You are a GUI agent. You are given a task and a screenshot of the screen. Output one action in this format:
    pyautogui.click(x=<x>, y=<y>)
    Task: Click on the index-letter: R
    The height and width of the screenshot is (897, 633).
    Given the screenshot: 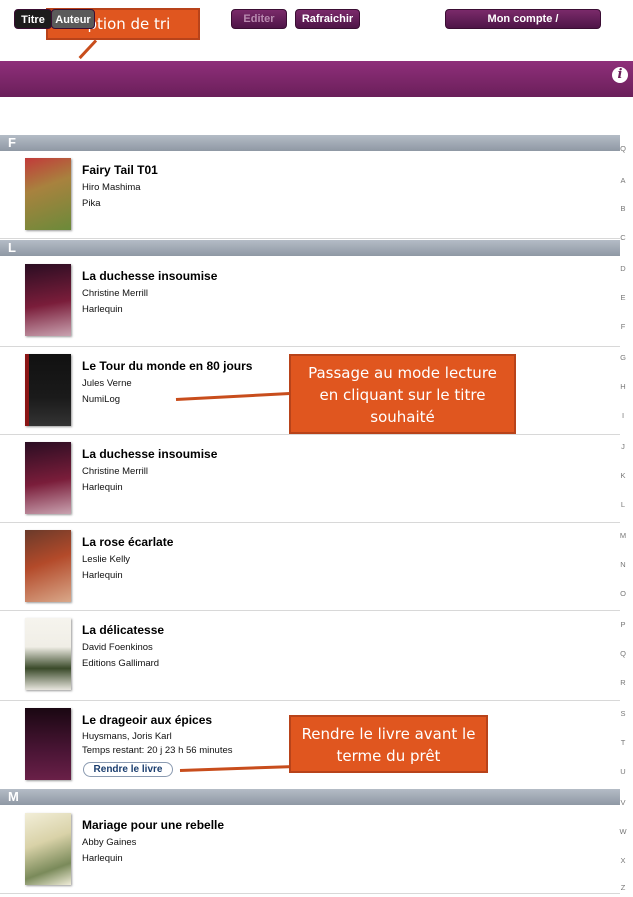 What is the action you would take?
    pyautogui.click(x=623, y=682)
    